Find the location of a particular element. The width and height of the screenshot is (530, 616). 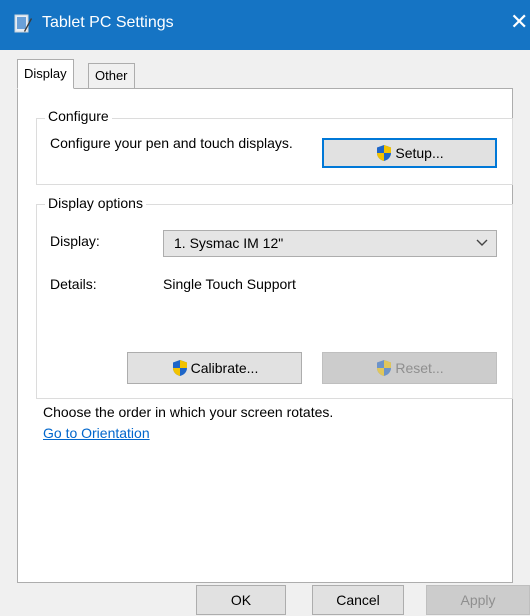

details-label: Details: is located at coordinates (73, 284).